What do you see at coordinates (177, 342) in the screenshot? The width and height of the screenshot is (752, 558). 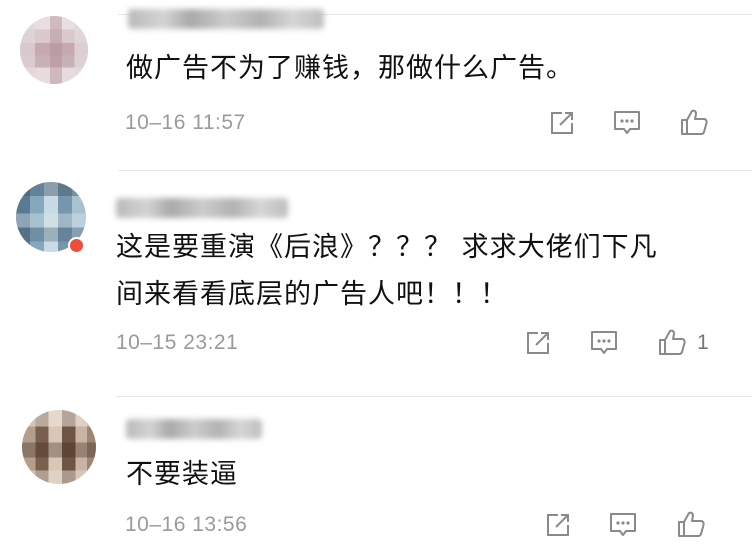 I see `comment-time: 10–15 23:21` at bounding box center [177, 342].